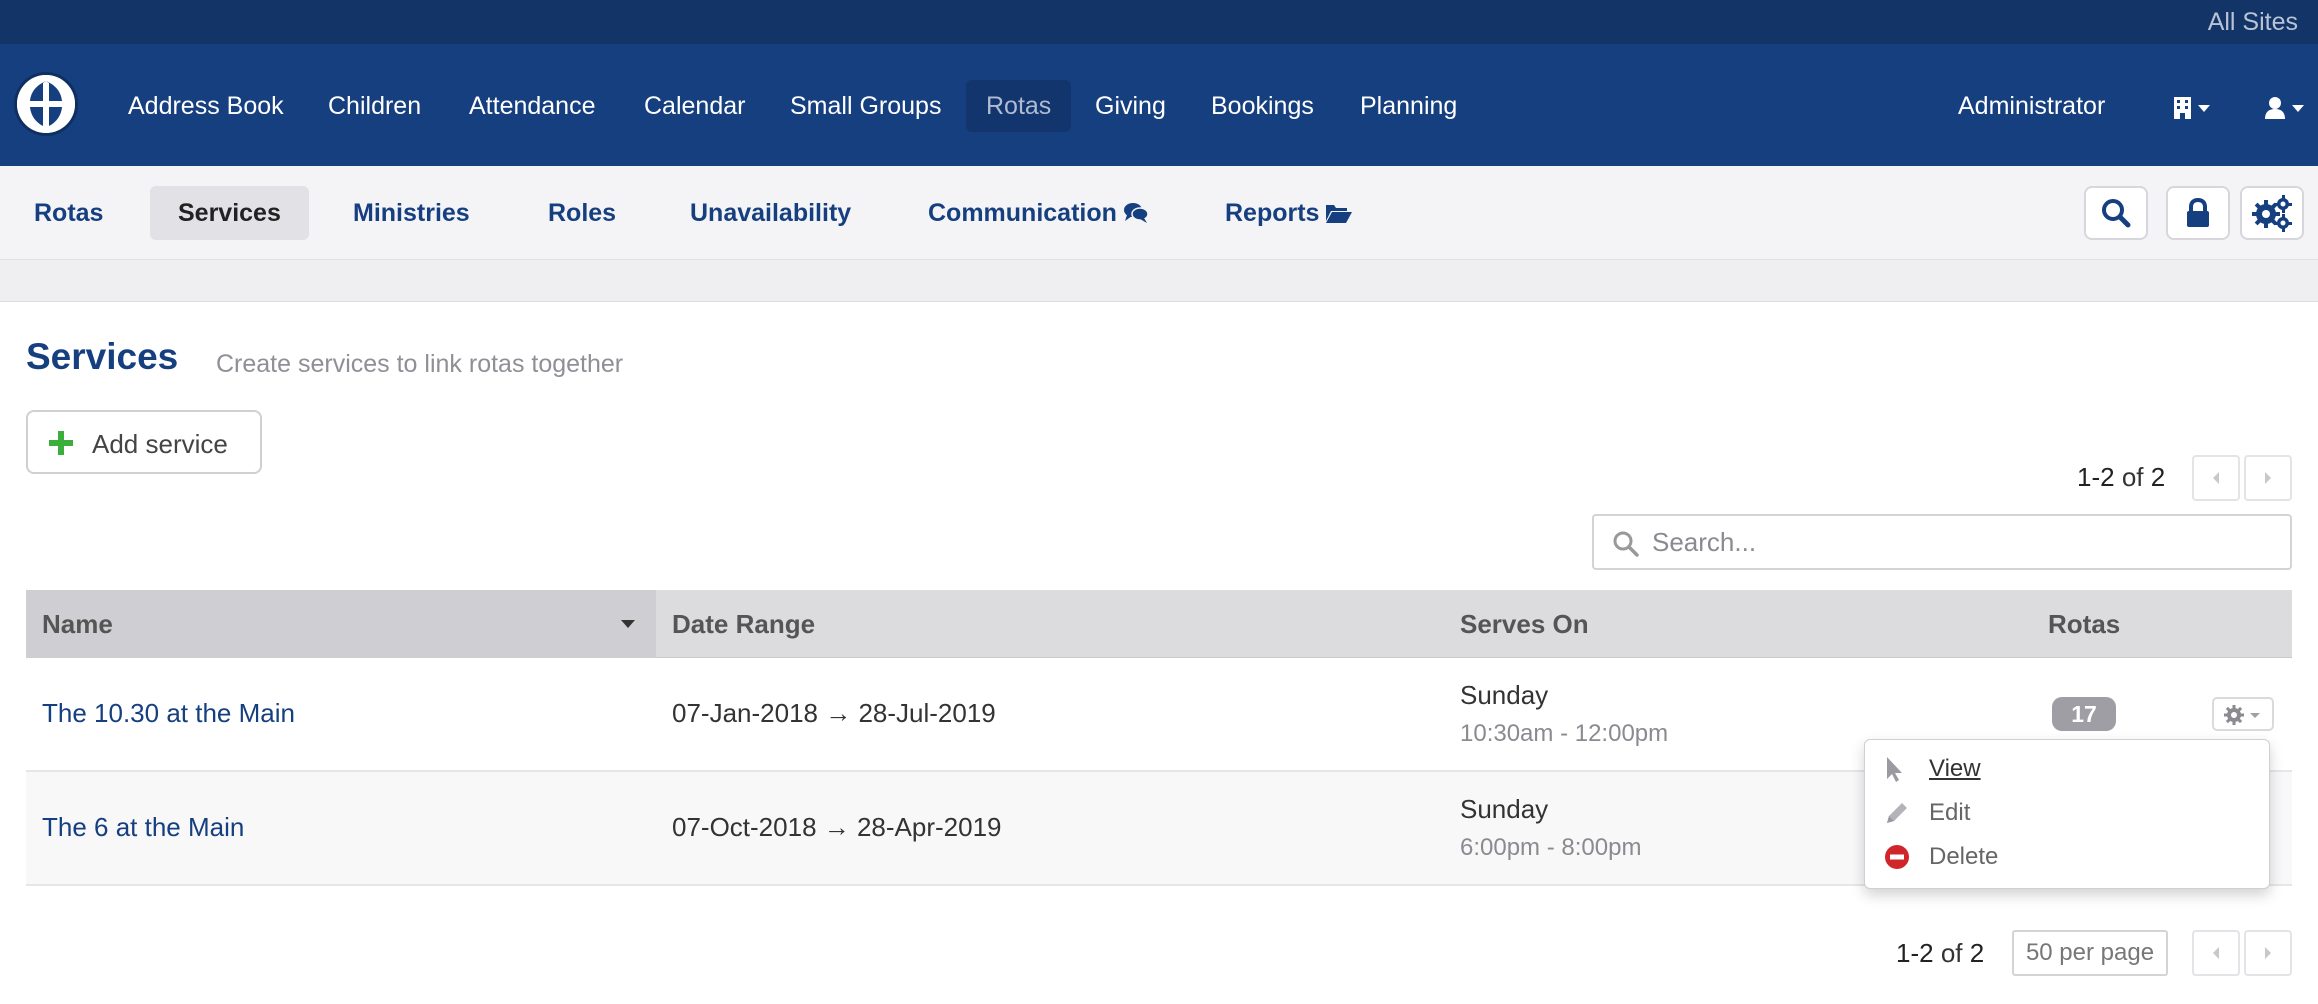  What do you see at coordinates (2084, 624) in the screenshot?
I see `column-header-rotas: Rotas` at bounding box center [2084, 624].